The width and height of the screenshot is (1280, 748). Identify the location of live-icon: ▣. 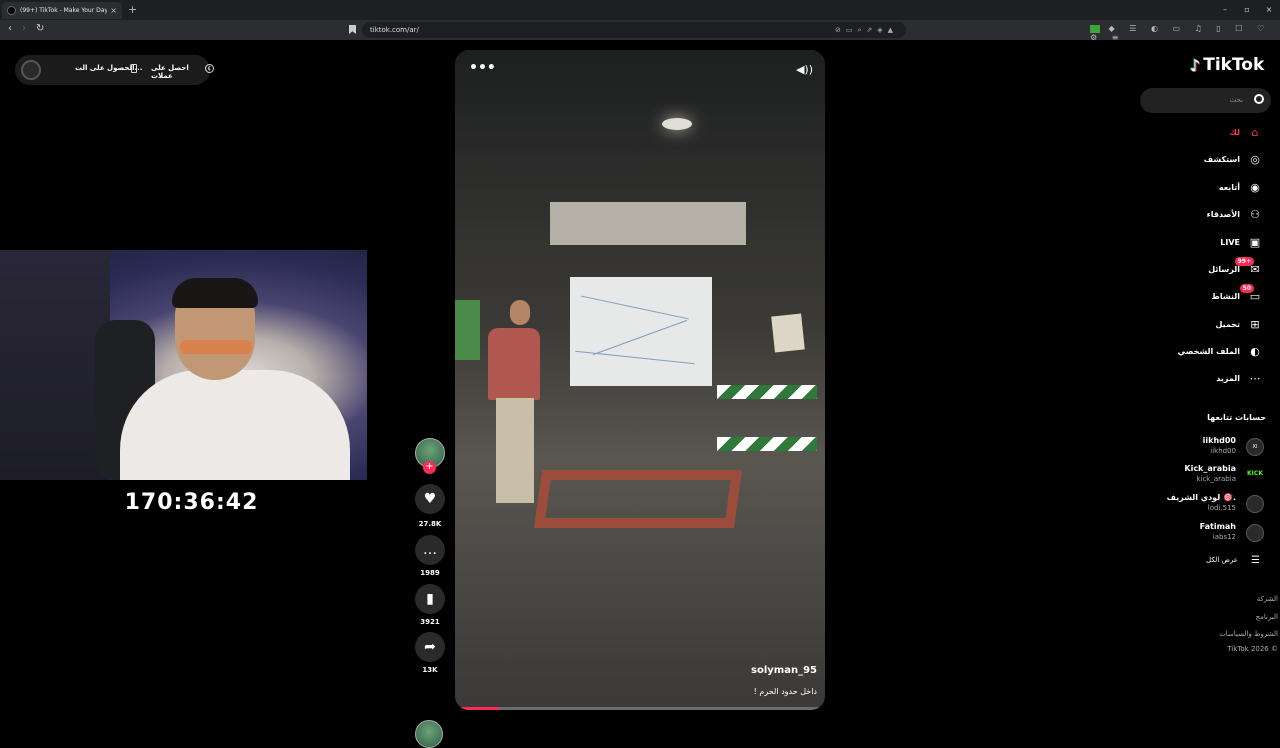
(1255, 242).